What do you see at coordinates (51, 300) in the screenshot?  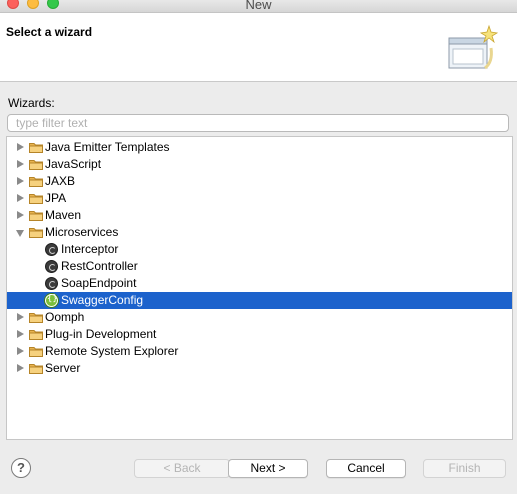 I see `swagger-icon` at bounding box center [51, 300].